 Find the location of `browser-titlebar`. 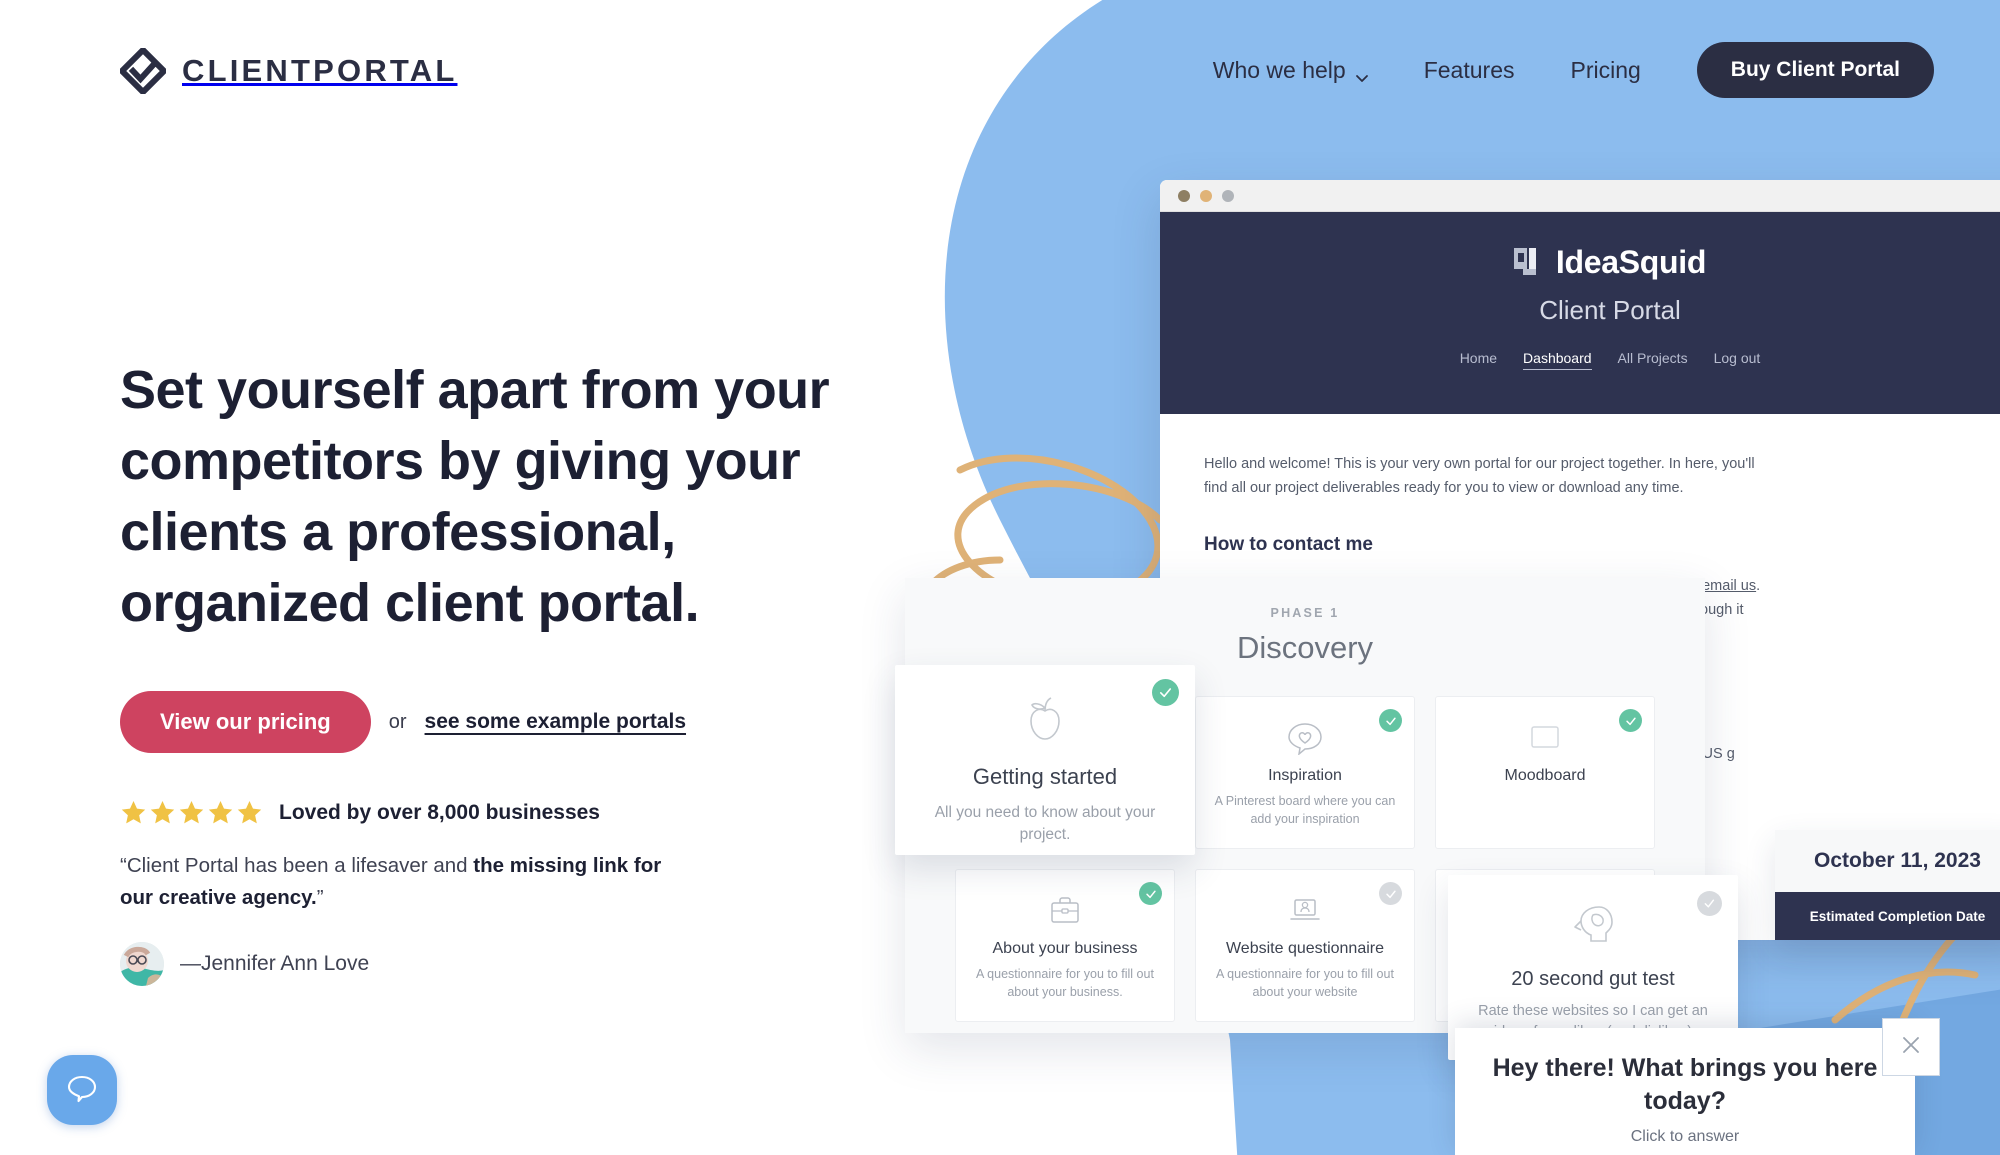

browser-titlebar is located at coordinates (1580, 196).